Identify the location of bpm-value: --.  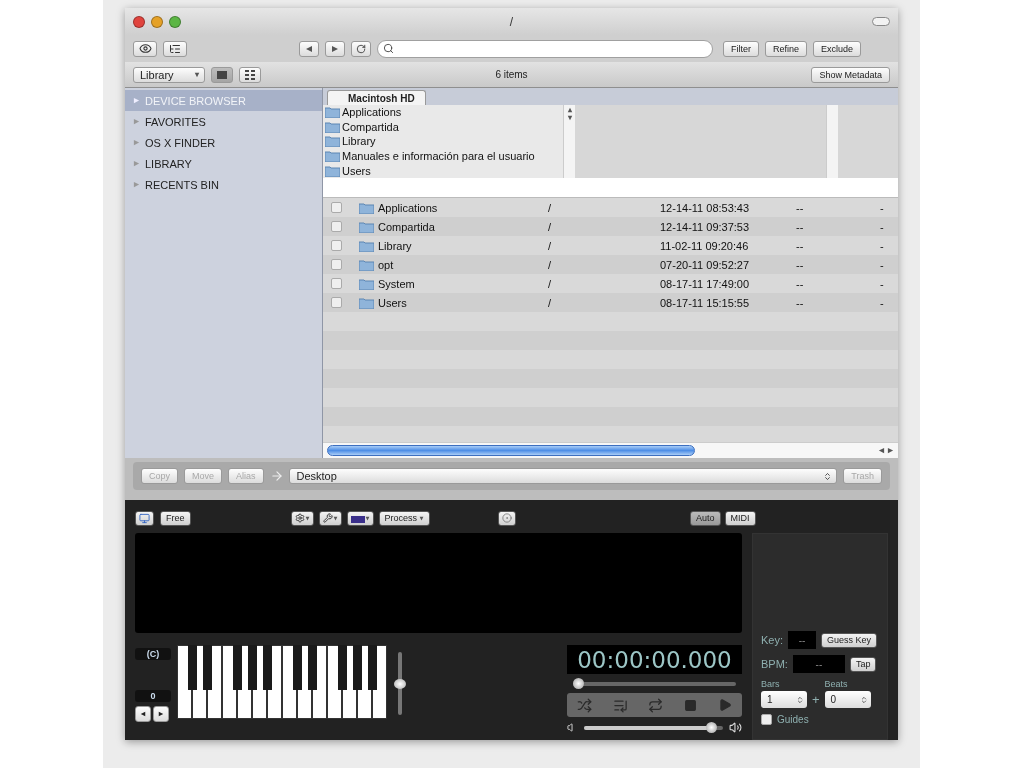
(818, 664).